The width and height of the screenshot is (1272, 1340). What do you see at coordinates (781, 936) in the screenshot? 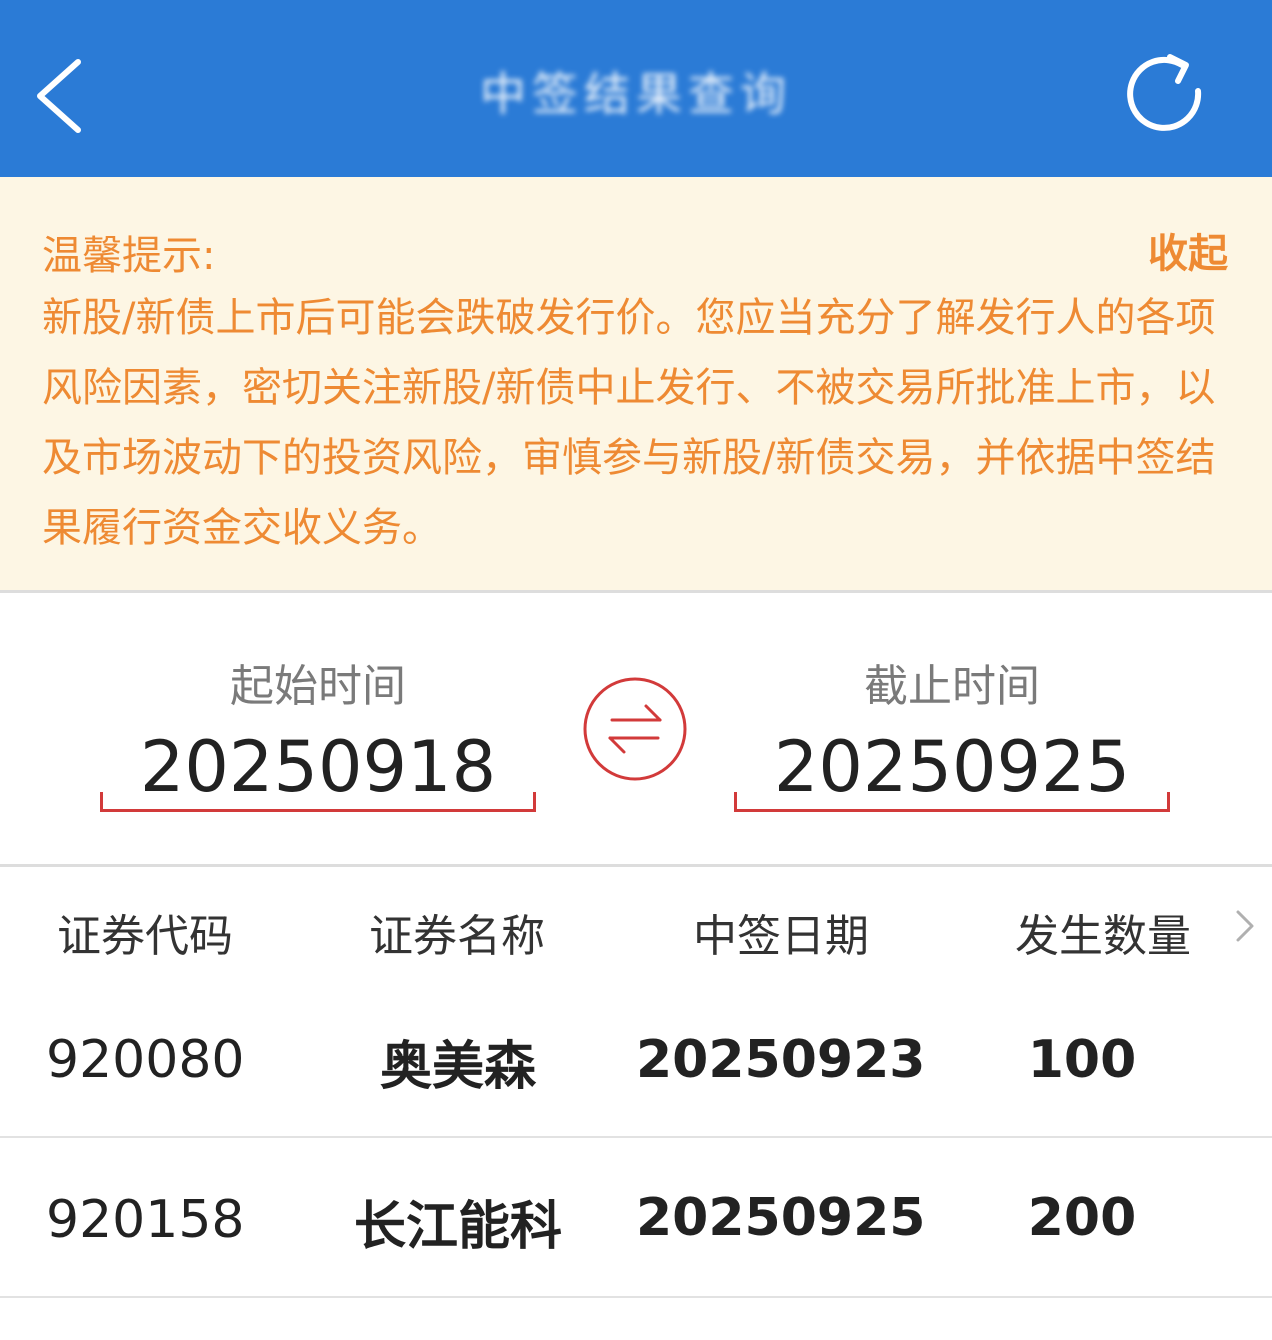
I see `column-header-date: 中签日期` at bounding box center [781, 936].